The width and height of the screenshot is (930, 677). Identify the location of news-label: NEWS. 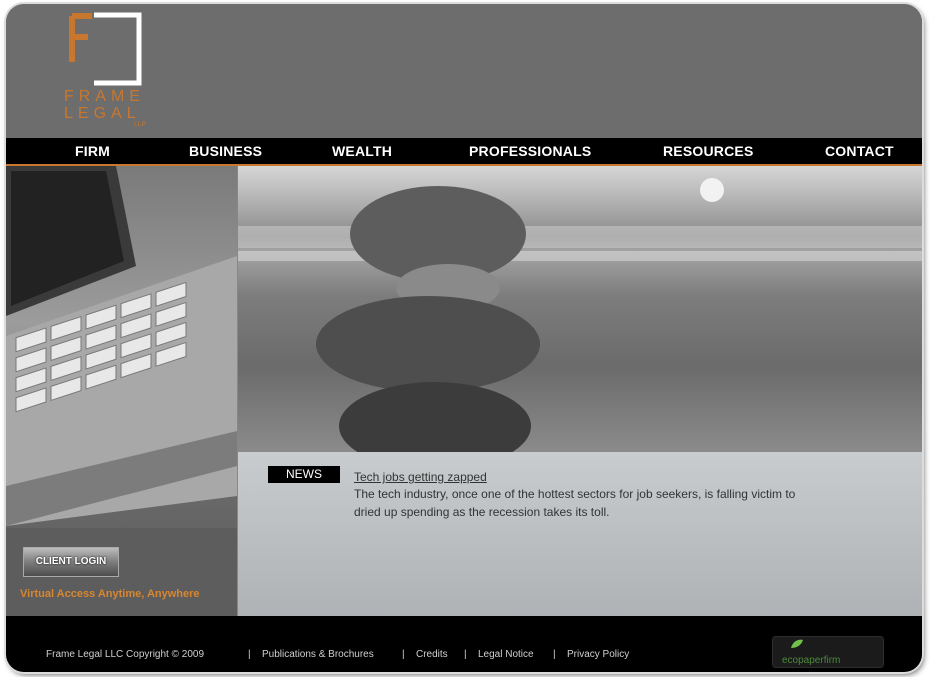
(304, 474).